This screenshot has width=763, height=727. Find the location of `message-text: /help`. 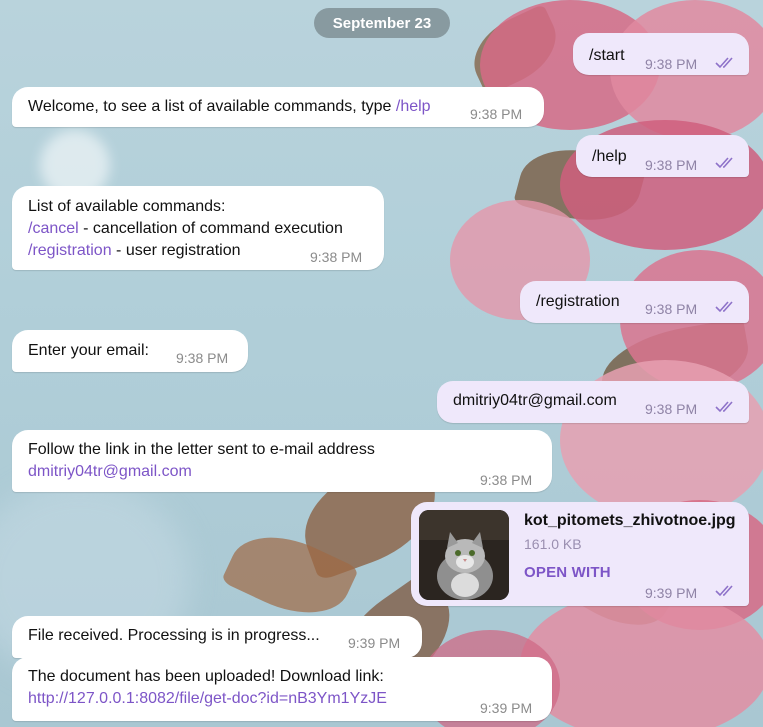

message-text: /help is located at coordinates (609, 156).